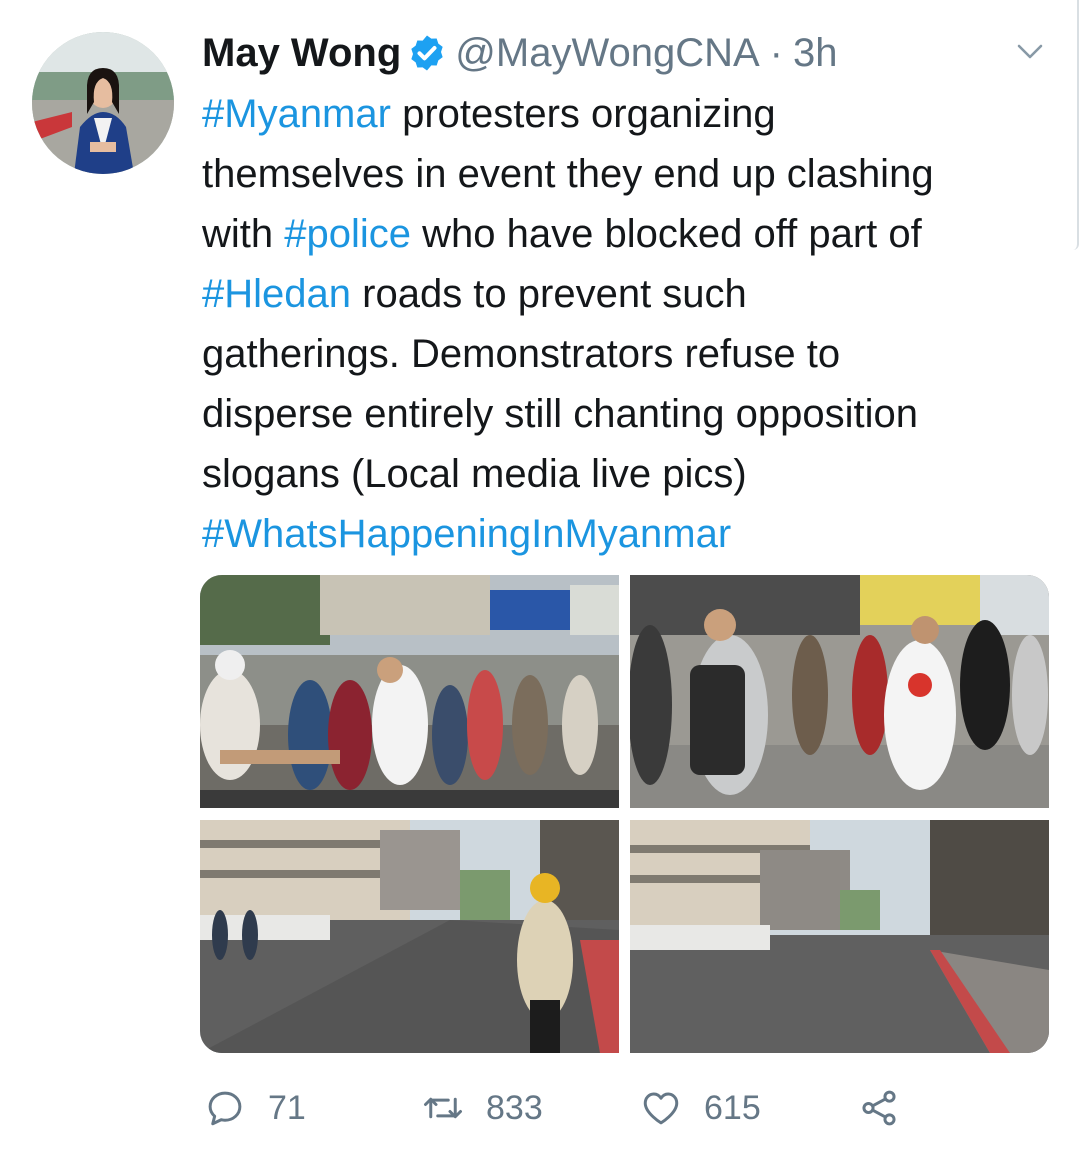  What do you see at coordinates (474, 474) in the screenshot?
I see `tweet-text-segment: slogans (Local media live pics)` at bounding box center [474, 474].